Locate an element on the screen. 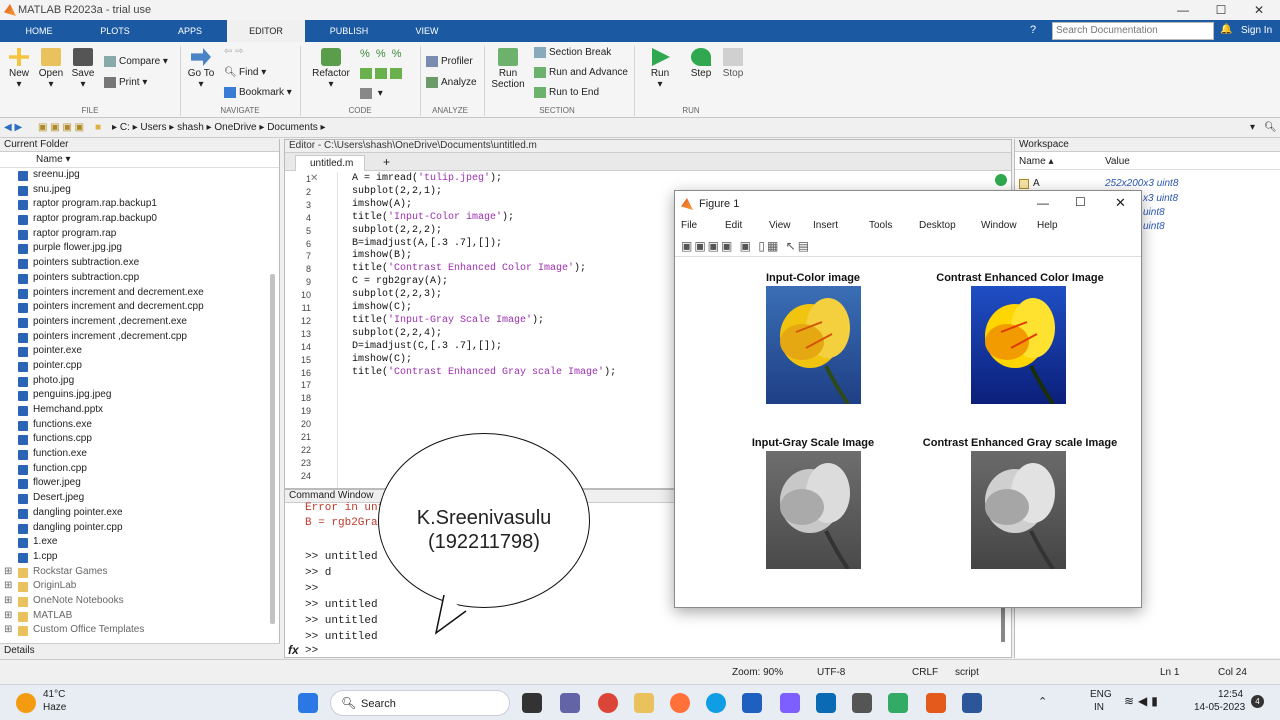 The width and height of the screenshot is (1280, 720). matlab-taskbar-icon is located at coordinates (936, 703).